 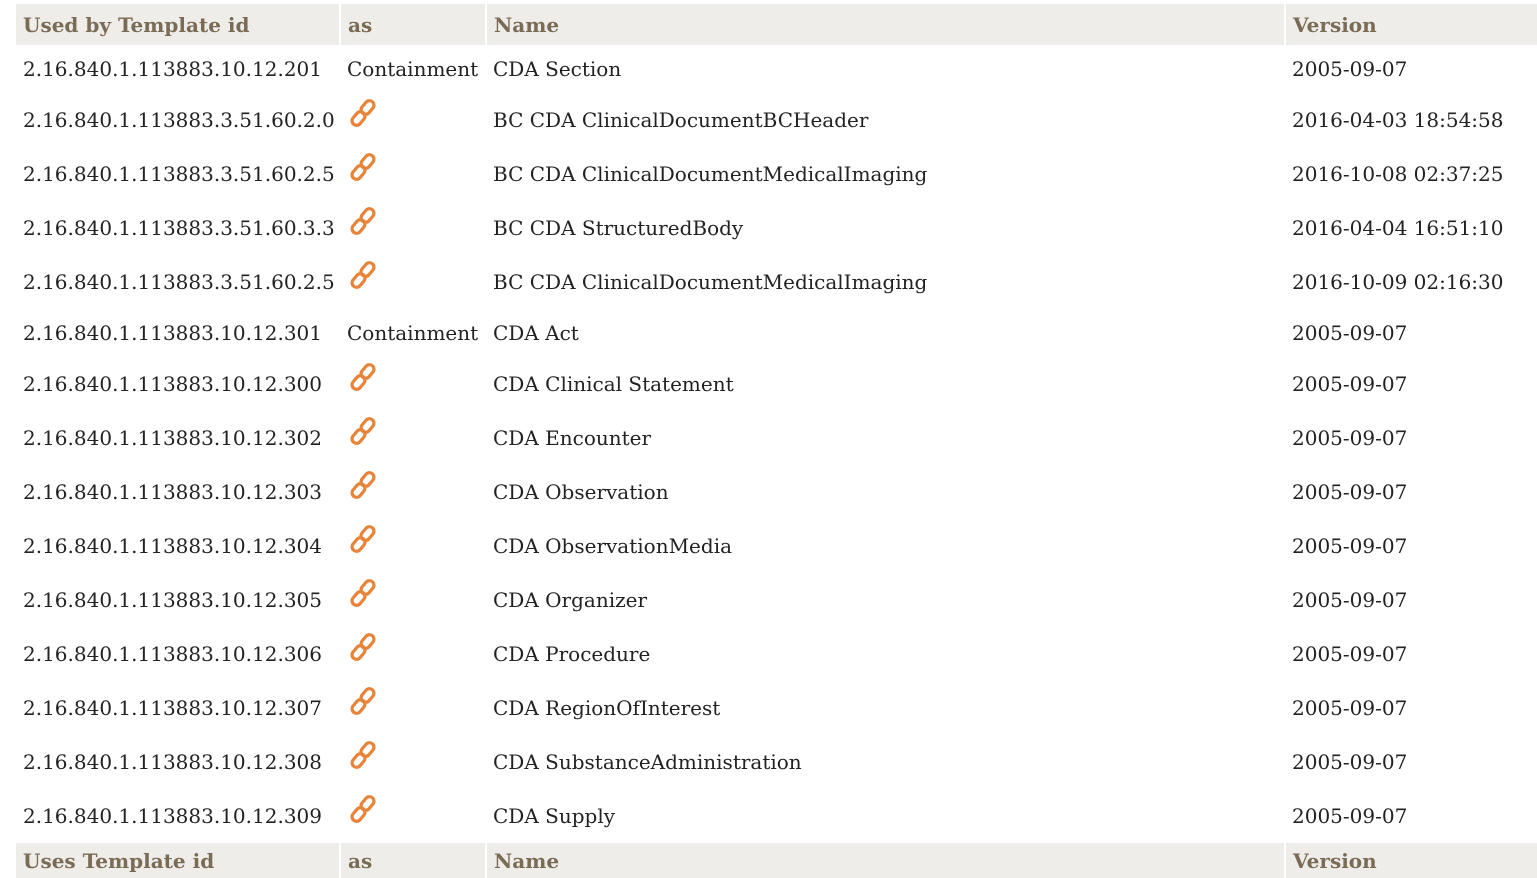 What do you see at coordinates (172, 69) in the screenshot?
I see `template-id-cell: 2.16.840.1.113883.10.12.201` at bounding box center [172, 69].